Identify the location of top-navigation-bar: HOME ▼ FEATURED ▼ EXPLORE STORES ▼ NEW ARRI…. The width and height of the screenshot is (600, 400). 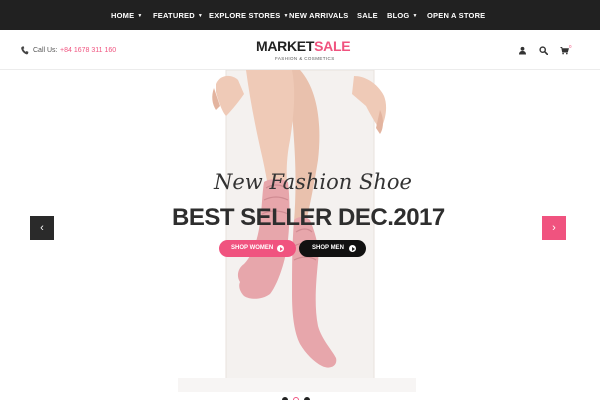
(300, 15).